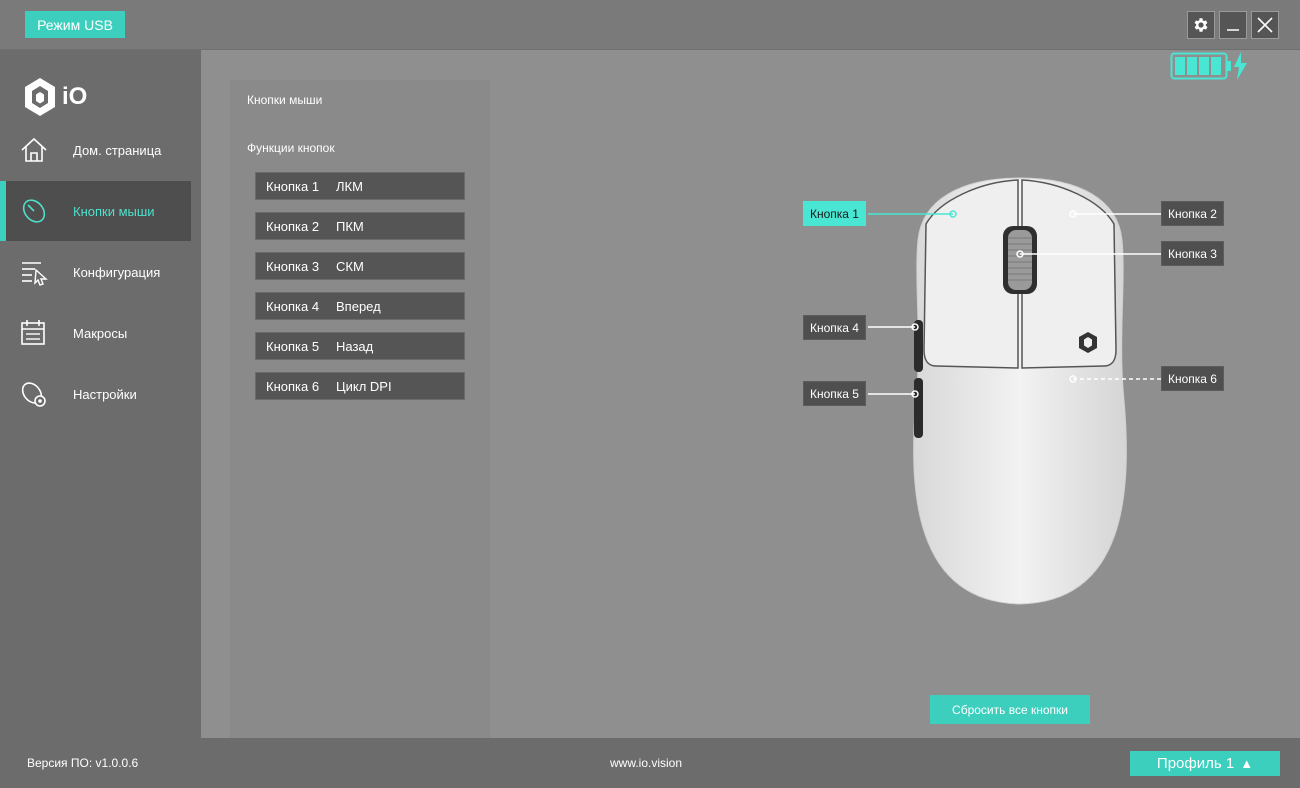 The image size is (1300, 788). I want to click on logo: iO, so click(62, 97).